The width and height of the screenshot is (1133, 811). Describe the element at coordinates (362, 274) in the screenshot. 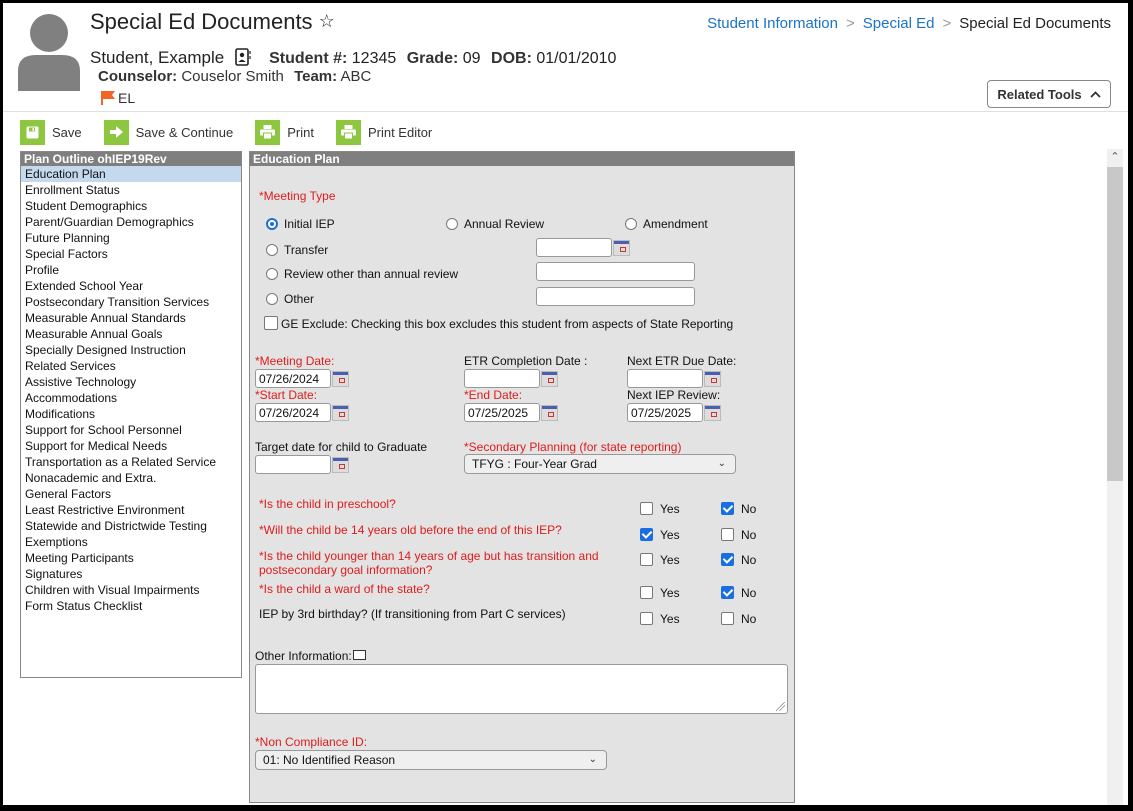

I see `radio-review-other: Review other than annual review` at that location.